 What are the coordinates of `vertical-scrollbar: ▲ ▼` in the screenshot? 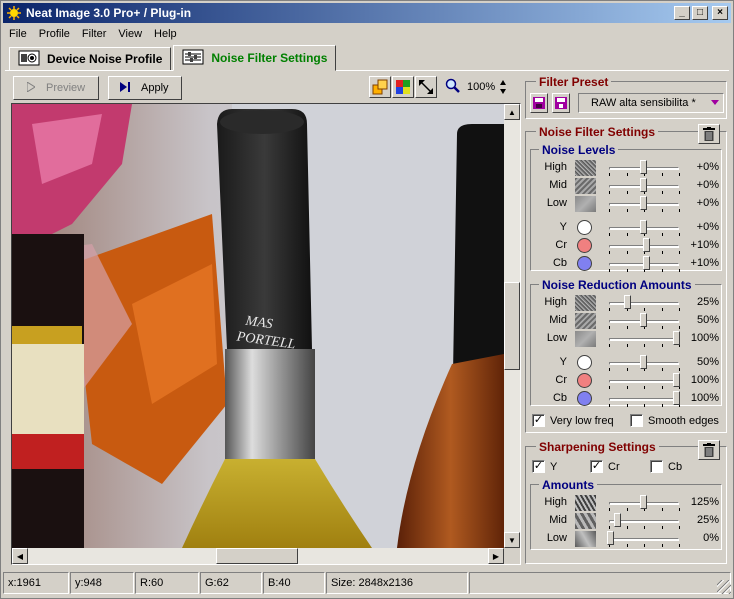 It's located at (512, 326).